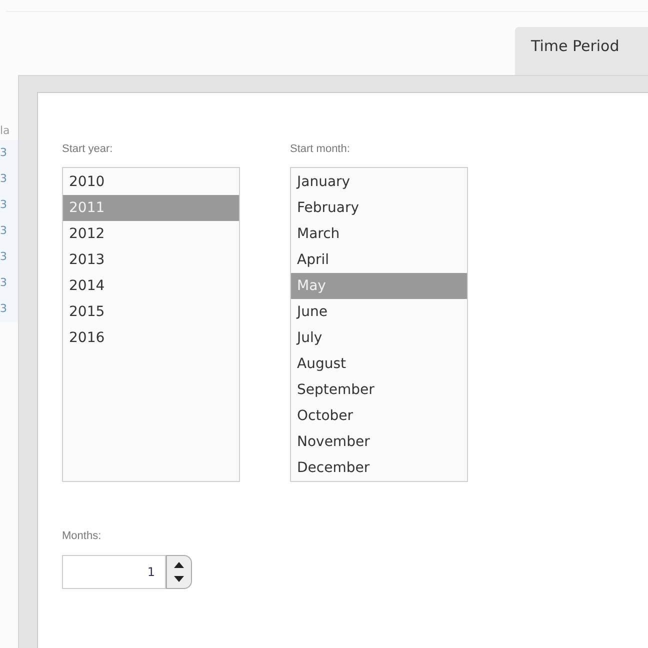 The width and height of the screenshot is (648, 648). What do you see at coordinates (151, 234) in the screenshot?
I see `list-option: 2012` at bounding box center [151, 234].